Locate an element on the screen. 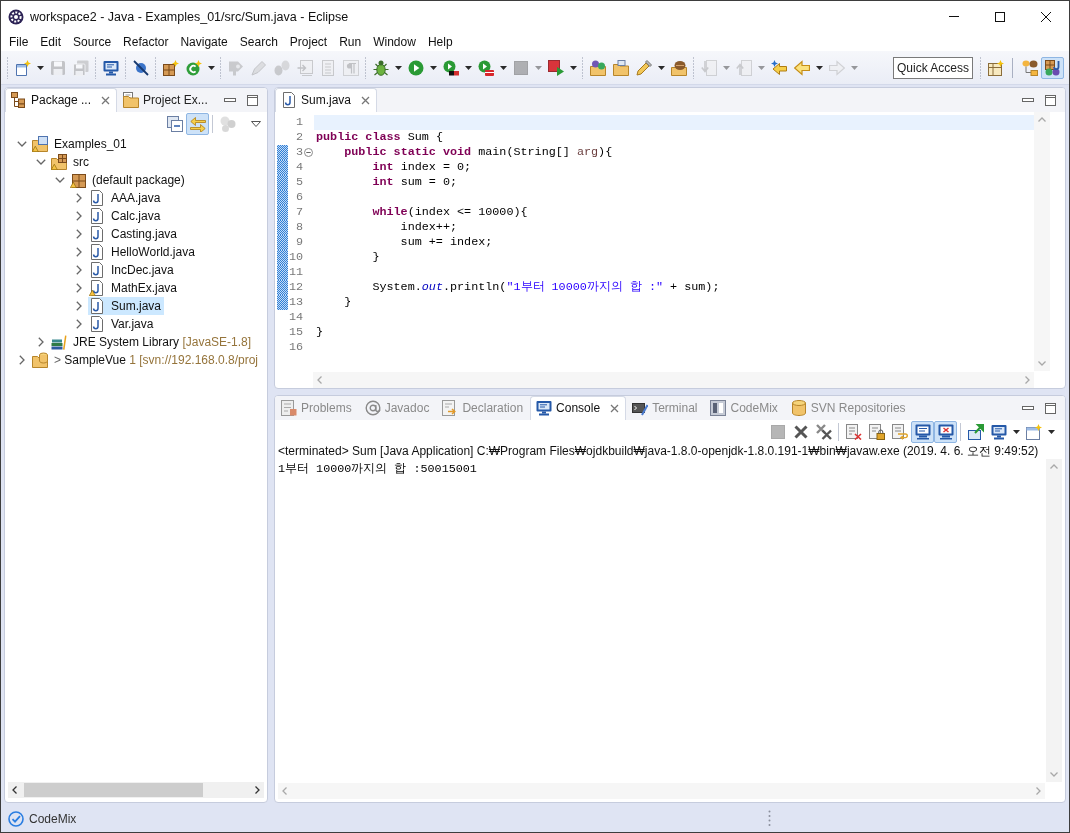  menu-item: Window is located at coordinates (394, 41).